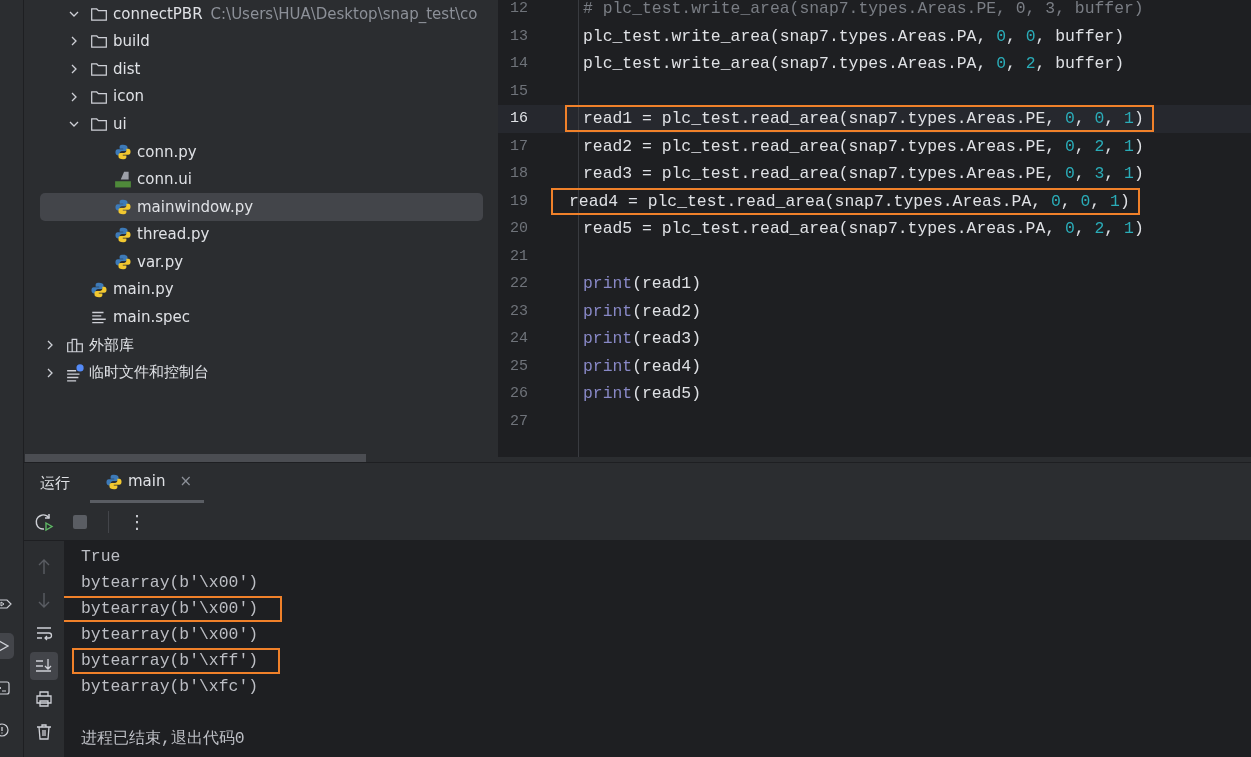 The width and height of the screenshot is (1251, 757). What do you see at coordinates (642, 284) in the screenshot?
I see `code-line: print(read1)` at bounding box center [642, 284].